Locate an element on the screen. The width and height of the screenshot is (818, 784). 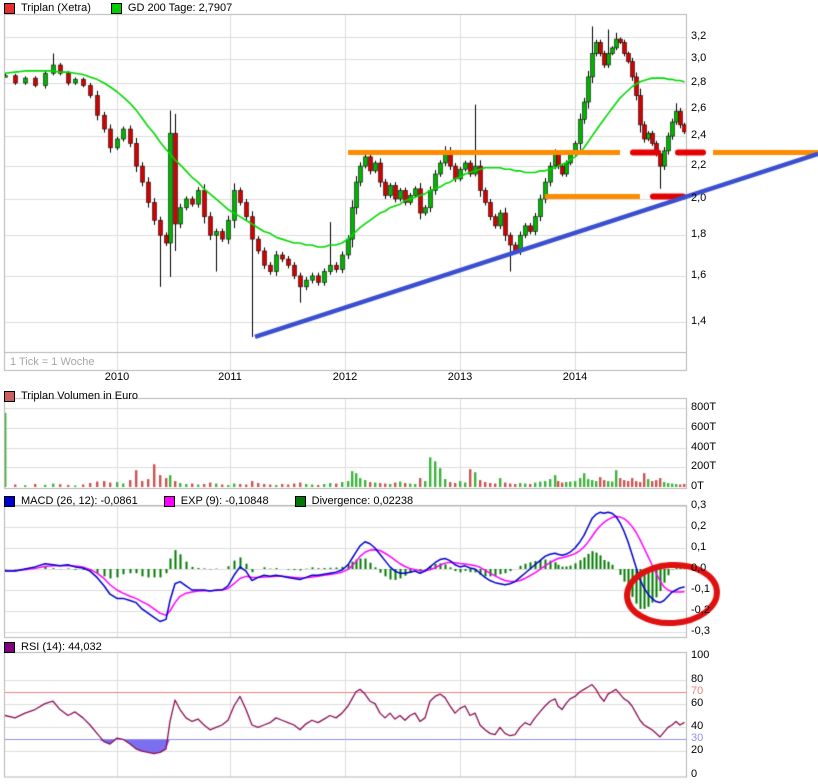
macd-series-label: MACD (26, 12): -0,0861 is located at coordinates (79, 501).